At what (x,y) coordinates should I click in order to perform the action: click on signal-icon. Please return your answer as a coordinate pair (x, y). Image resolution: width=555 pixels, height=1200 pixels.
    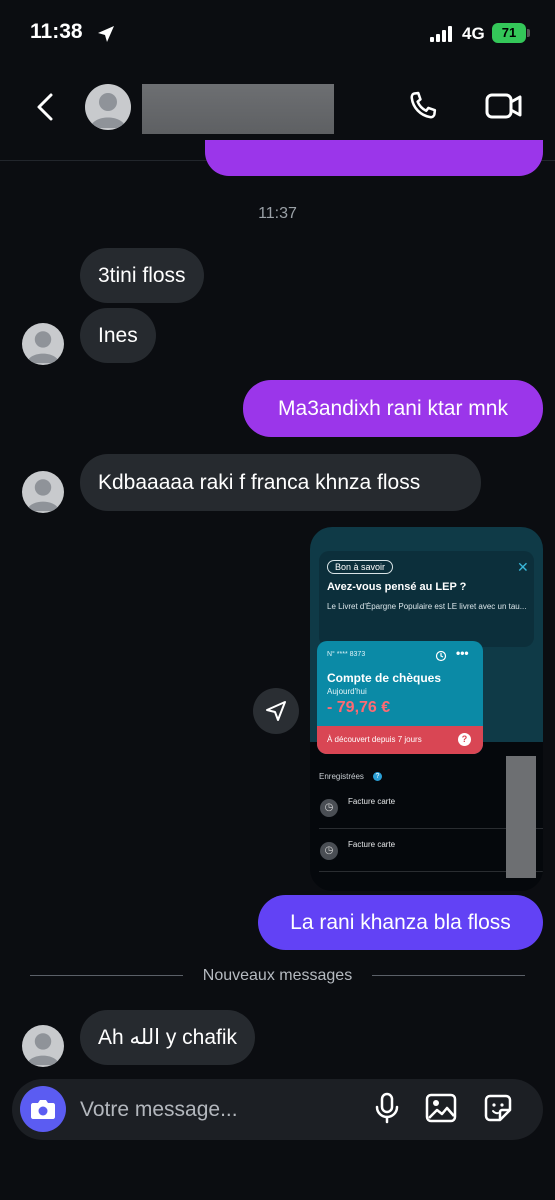
    Looking at the image, I should click on (441, 34).